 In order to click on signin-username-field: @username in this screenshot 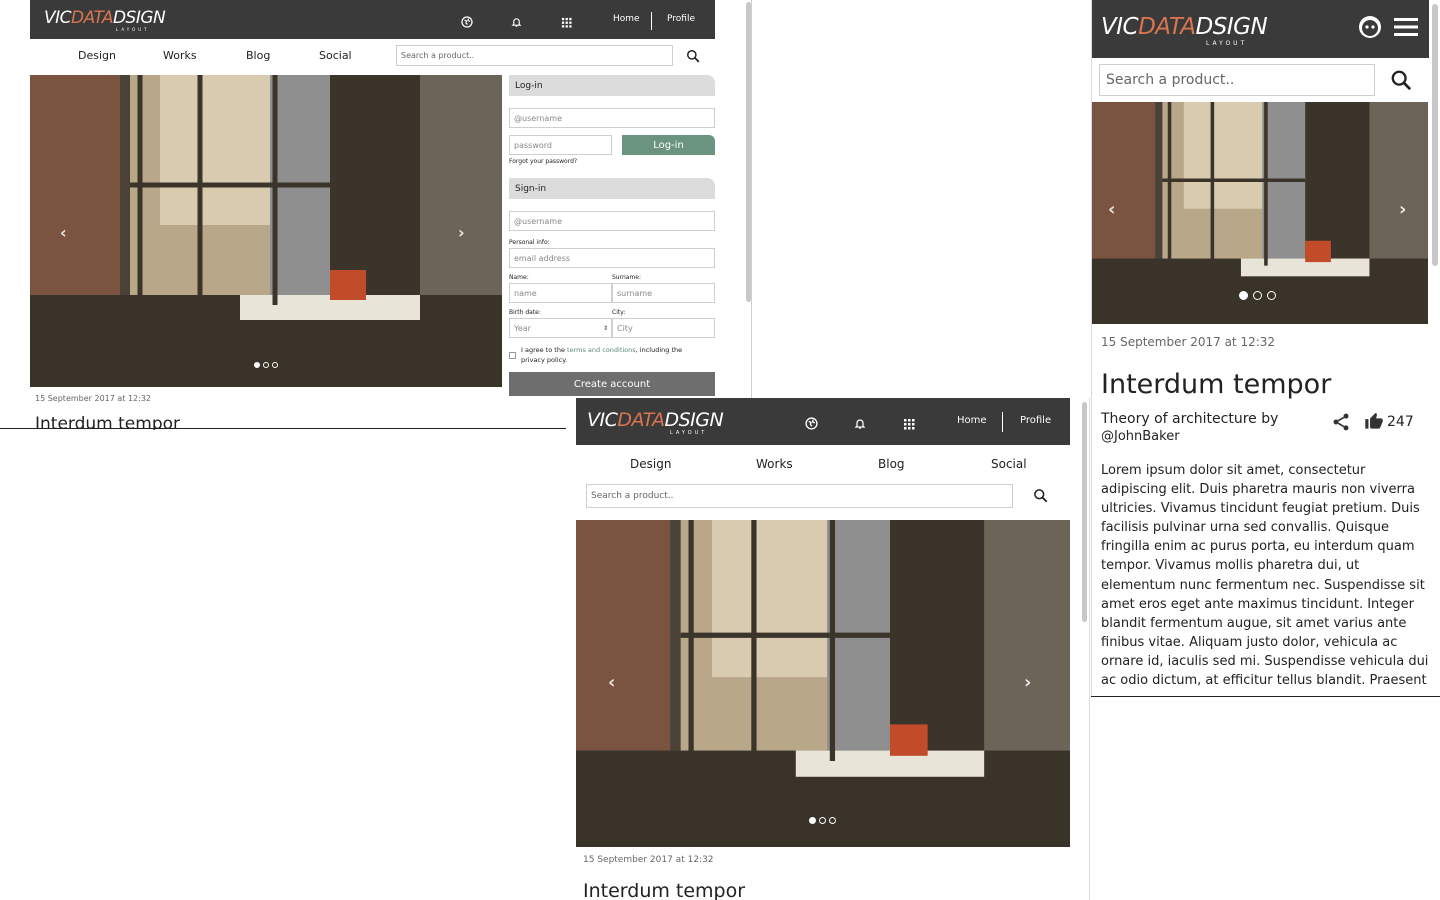, I will do `click(612, 221)`.